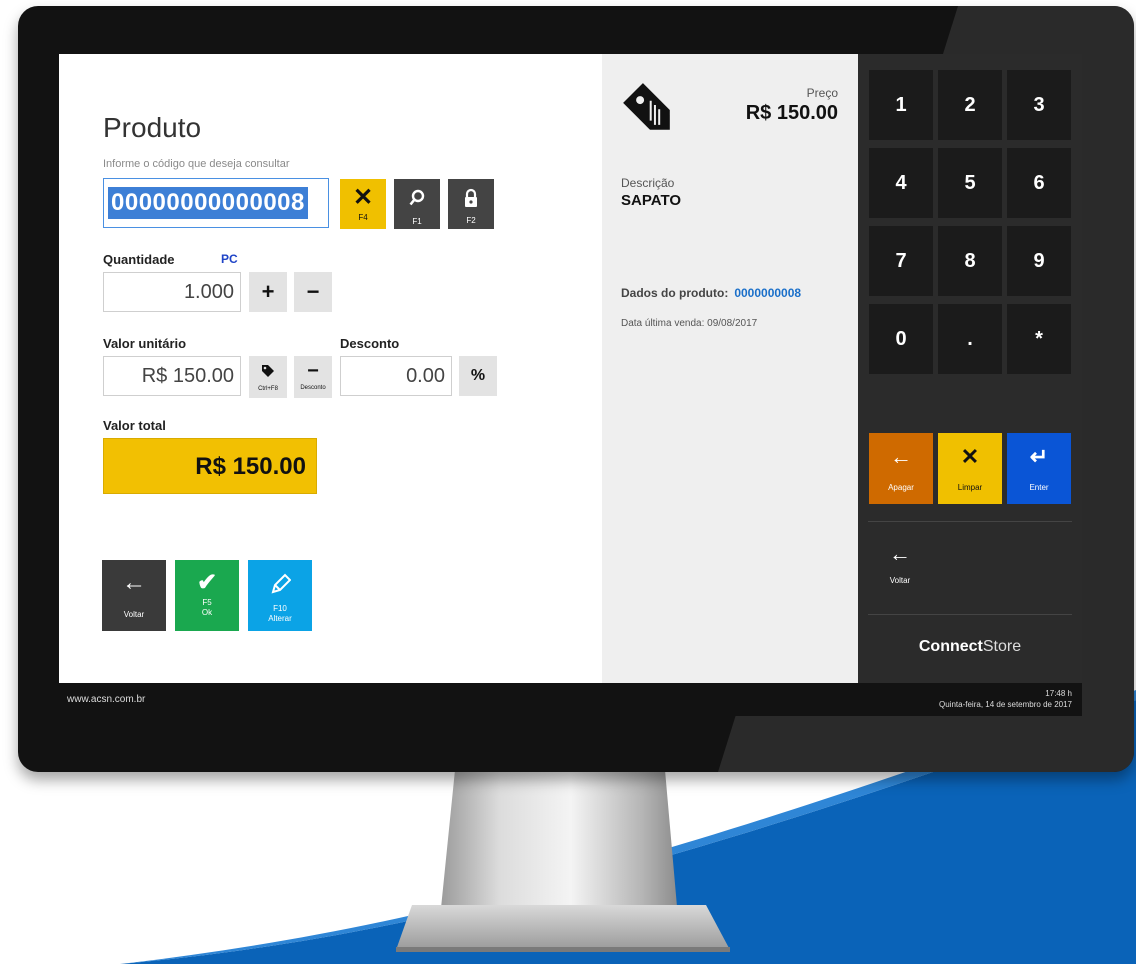  Describe the element at coordinates (970, 261) in the screenshot. I see `key-8: 8` at that location.